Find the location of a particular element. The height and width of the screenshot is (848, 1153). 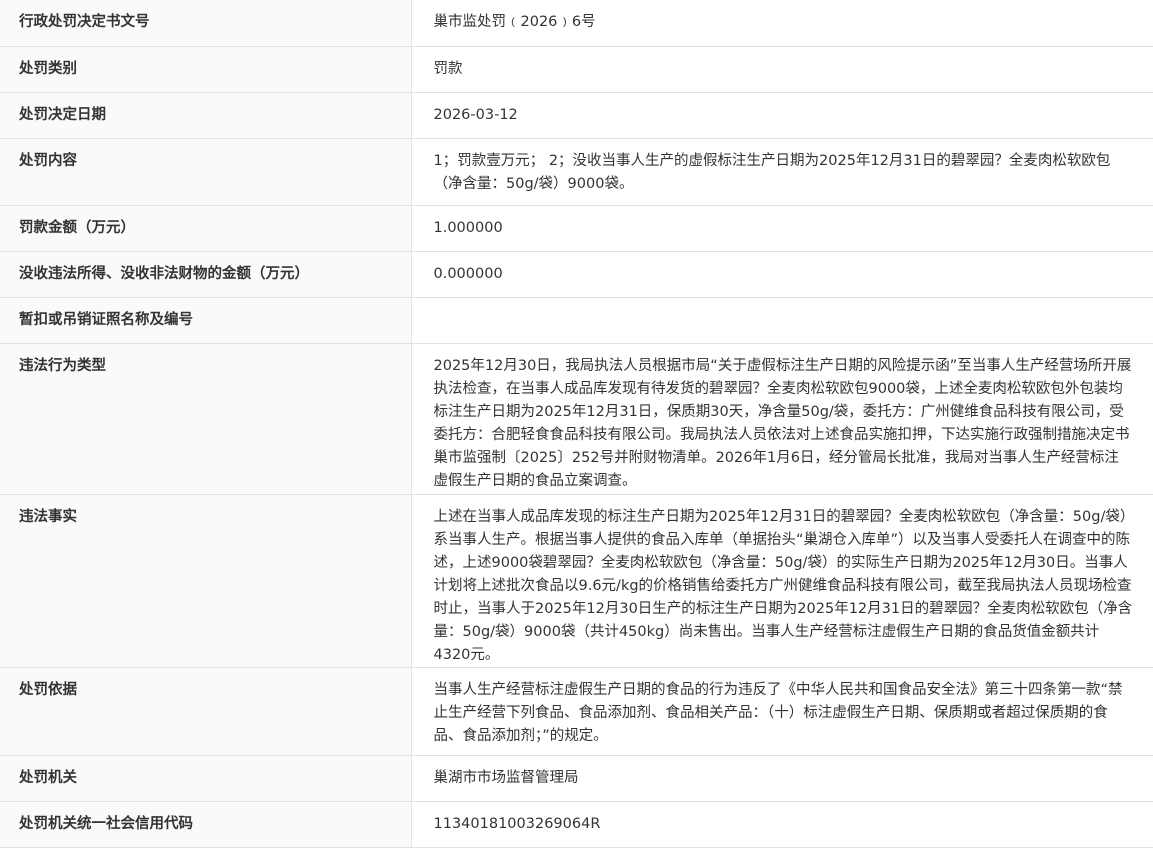

row-value is located at coordinates (782, 320).